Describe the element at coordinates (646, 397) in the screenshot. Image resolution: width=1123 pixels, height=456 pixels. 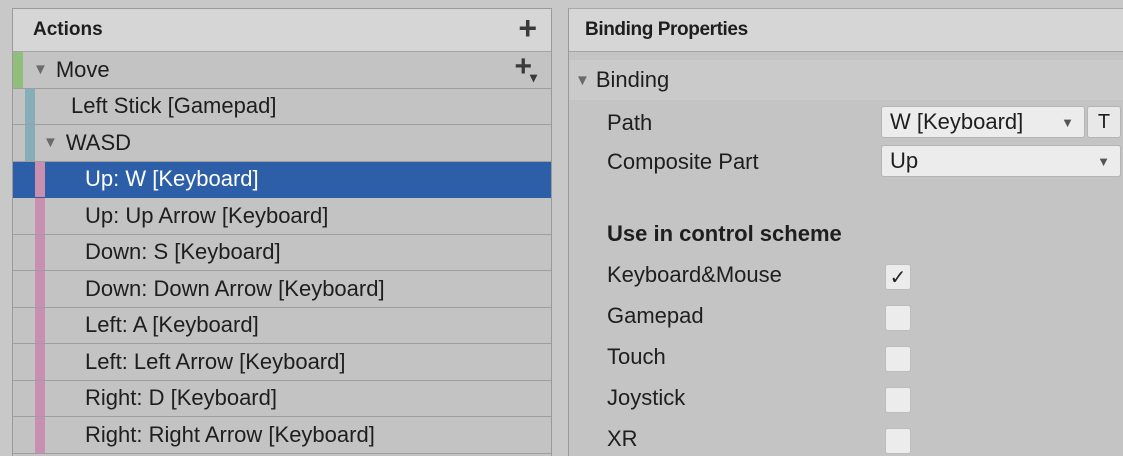
I see `scheme-label: Joystick` at that location.